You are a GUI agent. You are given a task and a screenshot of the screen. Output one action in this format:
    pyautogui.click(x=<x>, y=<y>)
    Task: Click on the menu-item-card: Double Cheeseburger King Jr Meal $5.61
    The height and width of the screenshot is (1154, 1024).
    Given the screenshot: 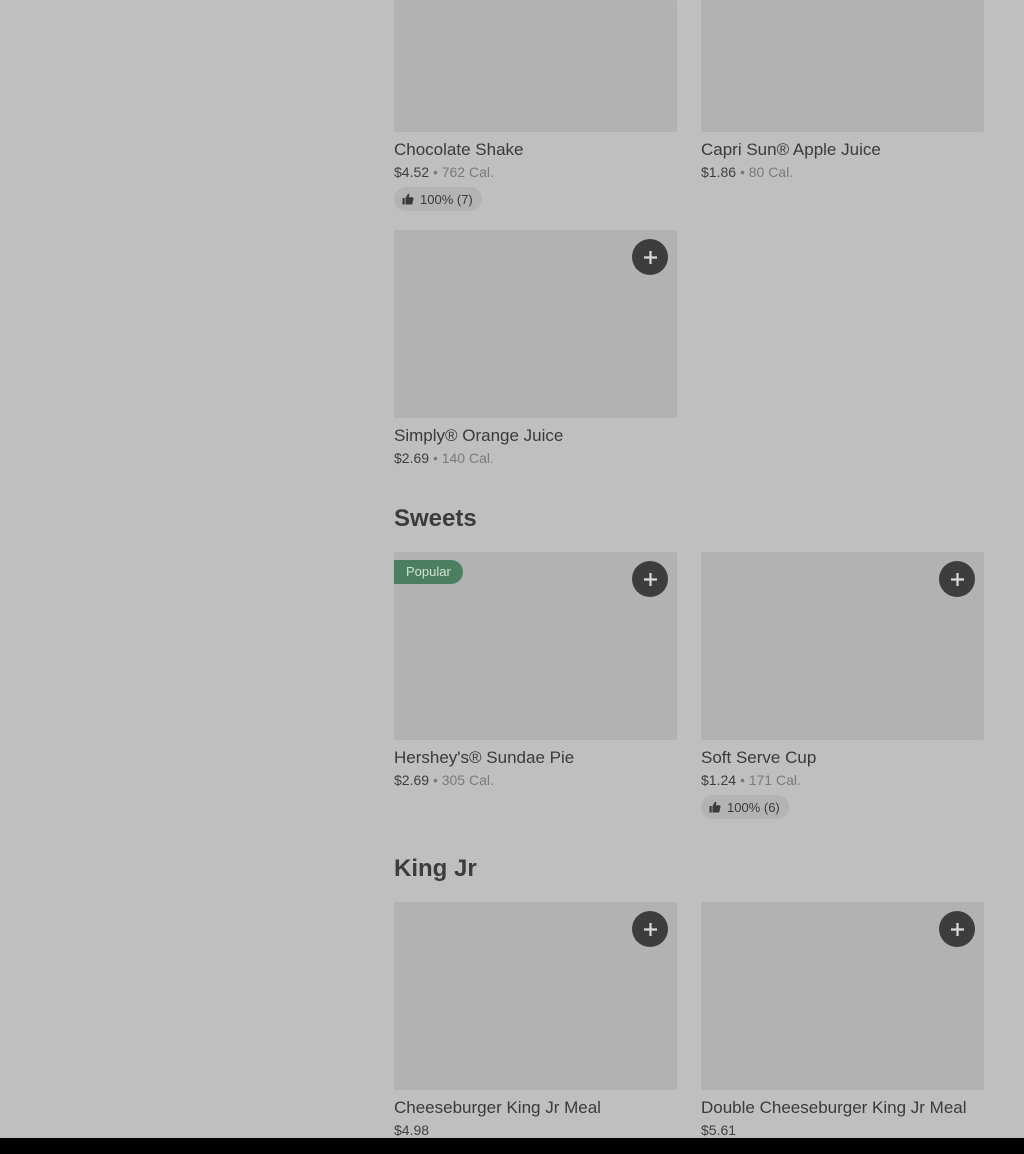 What is the action you would take?
    pyautogui.click(x=842, y=1021)
    